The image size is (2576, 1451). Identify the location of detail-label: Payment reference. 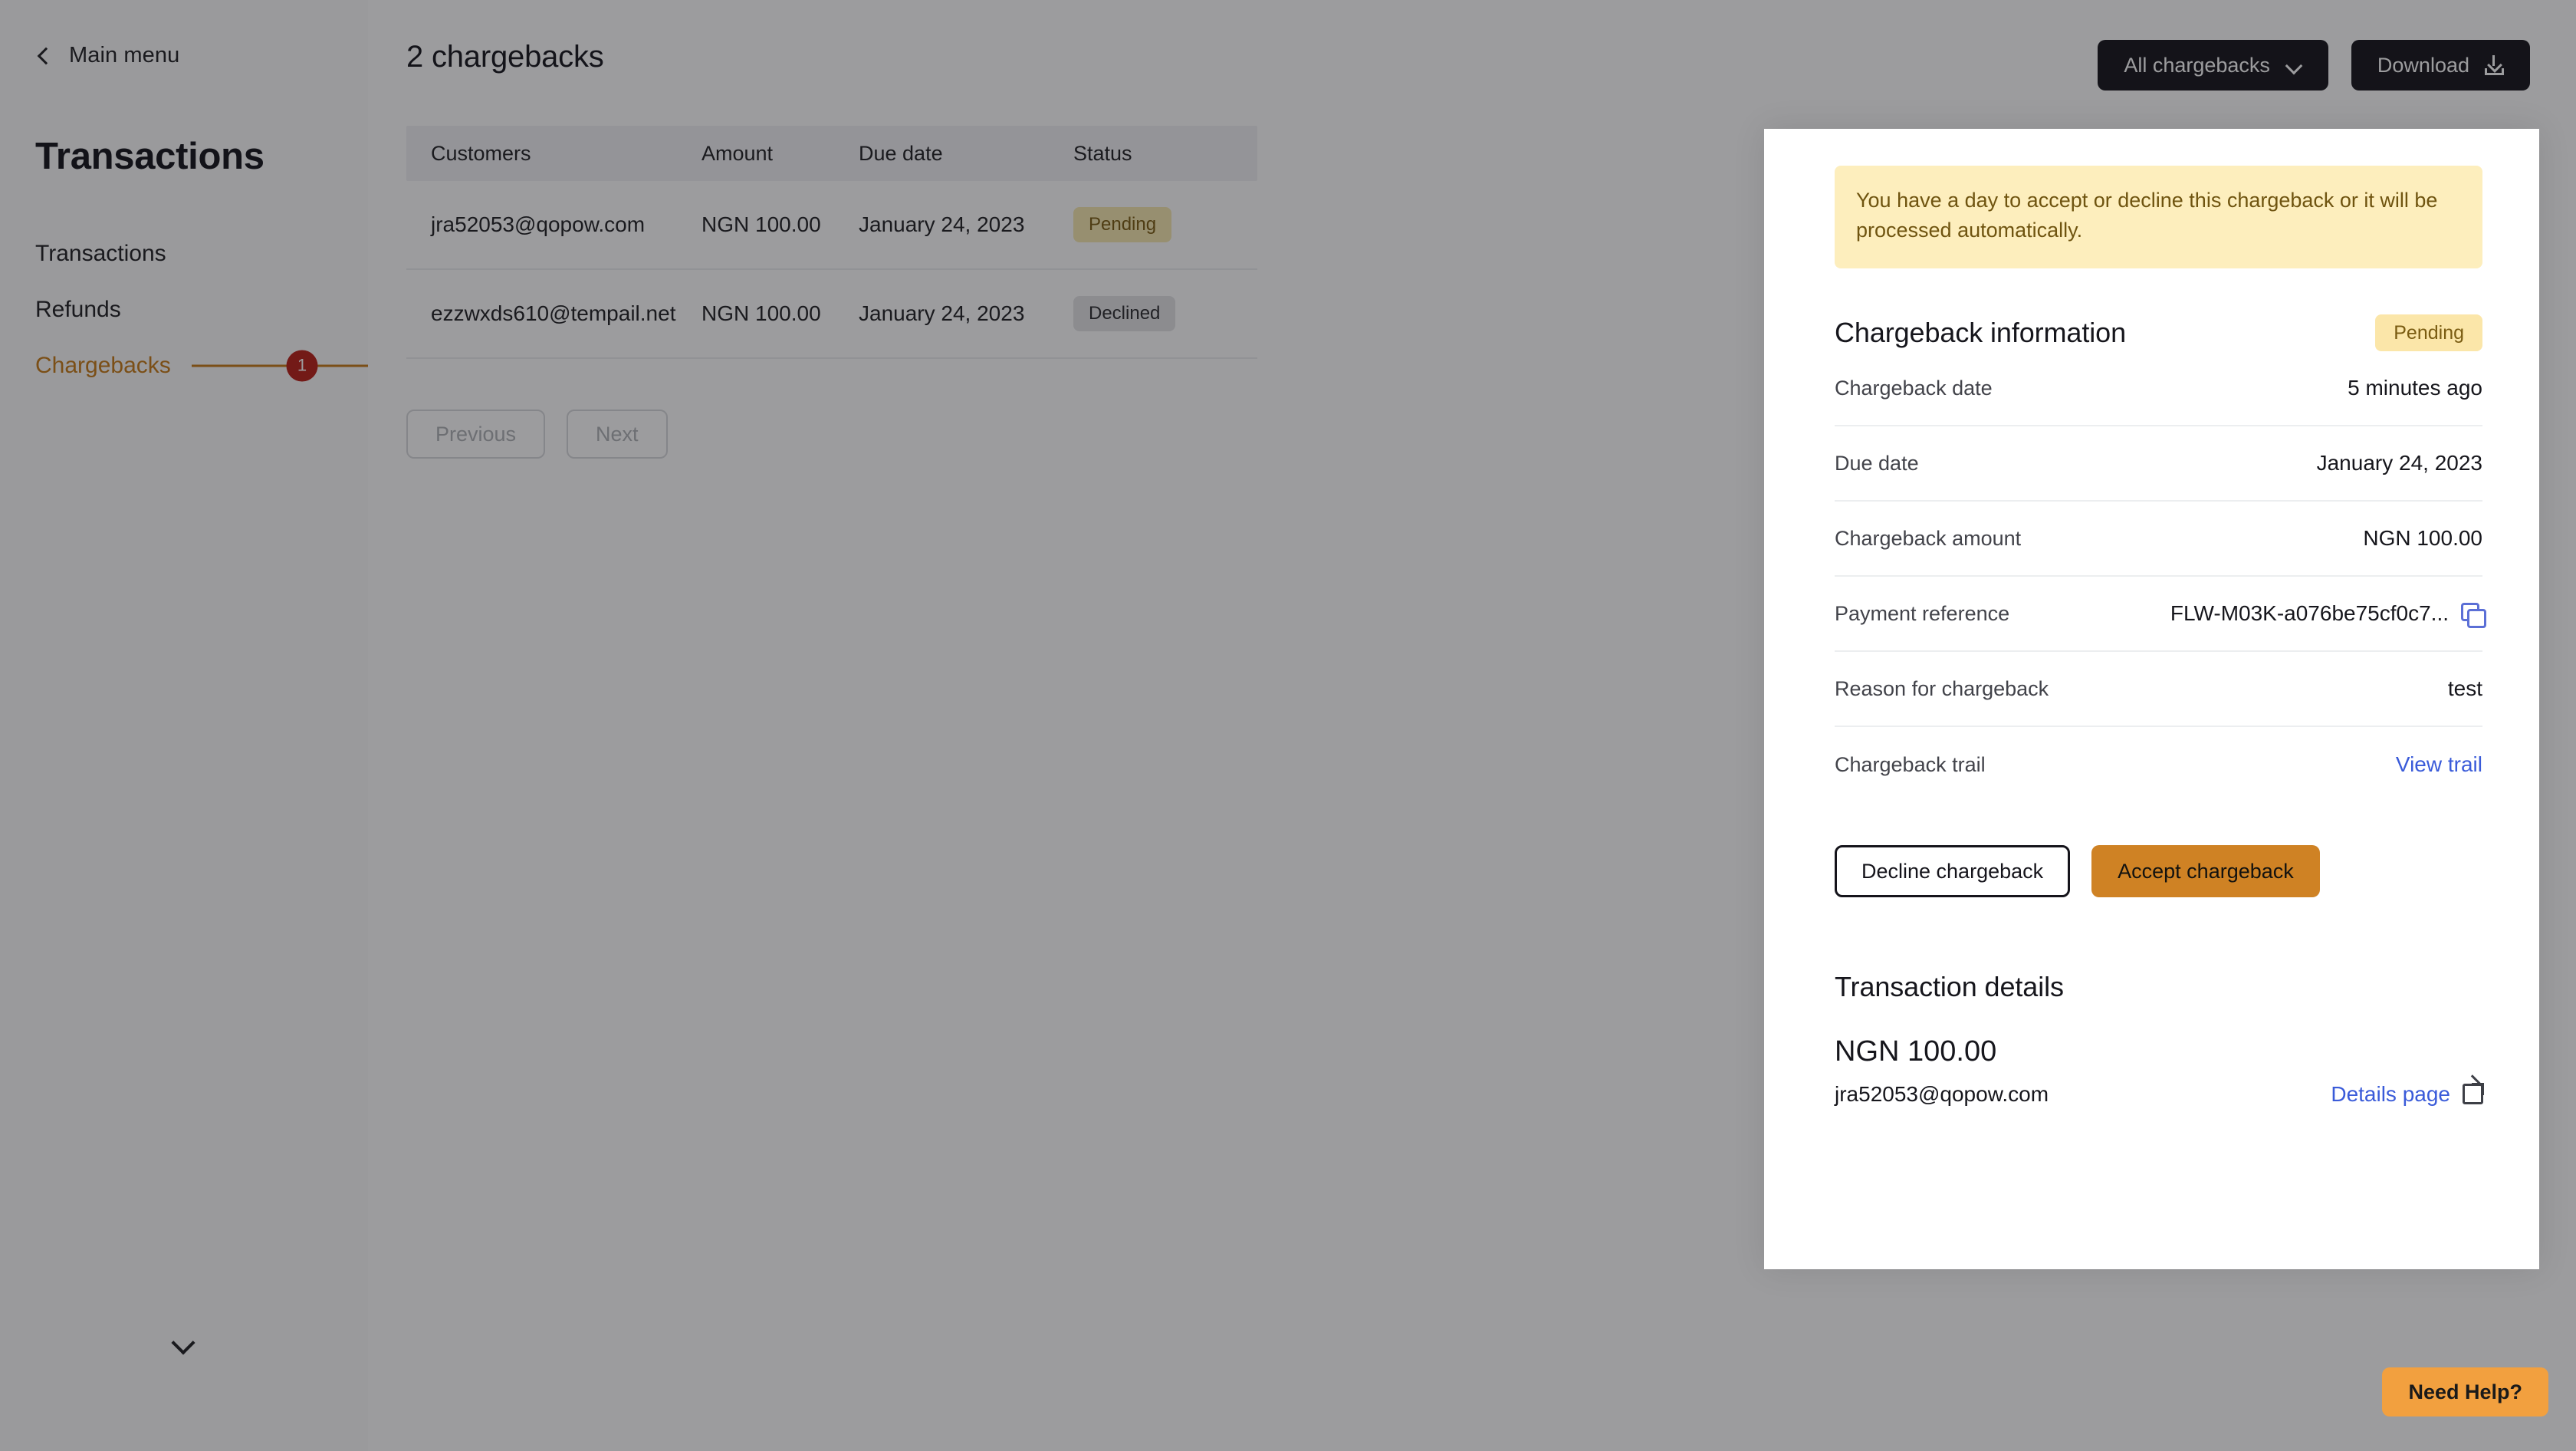
(1923, 613).